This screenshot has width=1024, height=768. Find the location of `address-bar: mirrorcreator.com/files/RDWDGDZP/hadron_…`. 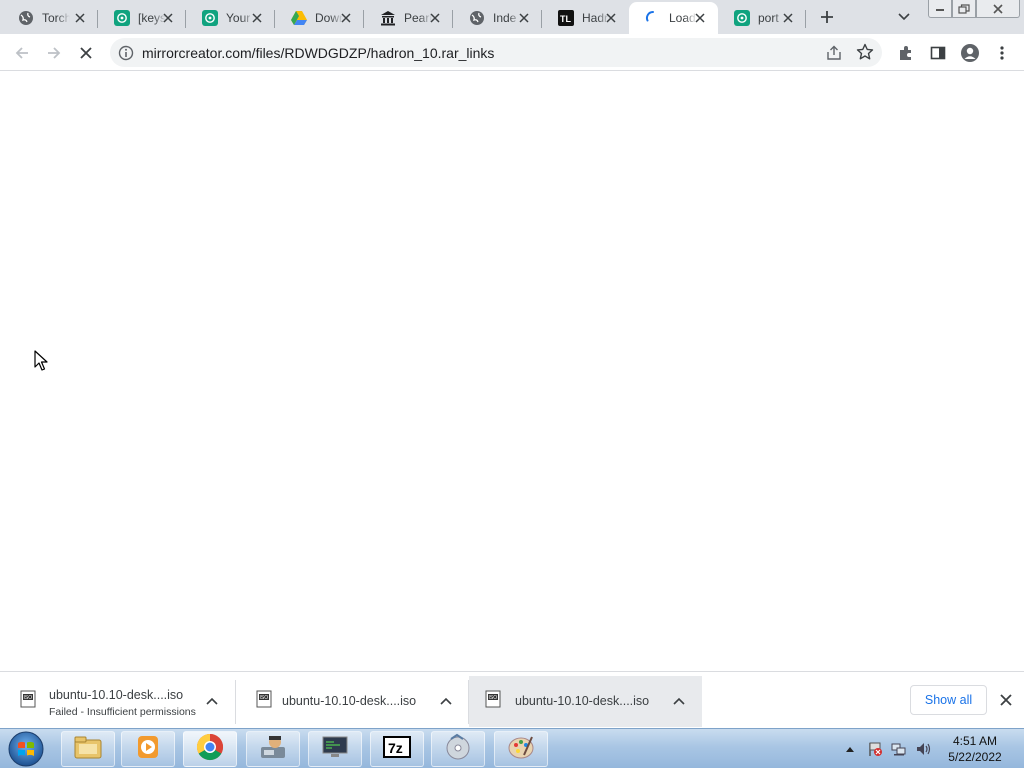

address-bar: mirrorcreator.com/files/RDWDGDZP/hadron_… is located at coordinates (496, 52).